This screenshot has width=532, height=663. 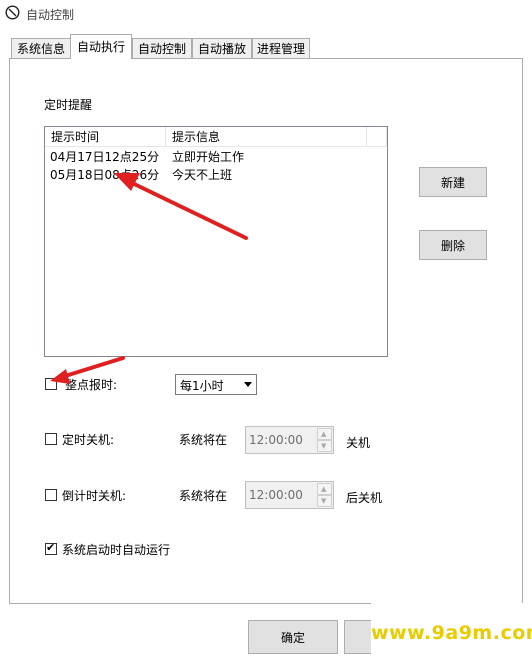 I want to click on column-header-time: 提示时间, so click(x=105, y=137).